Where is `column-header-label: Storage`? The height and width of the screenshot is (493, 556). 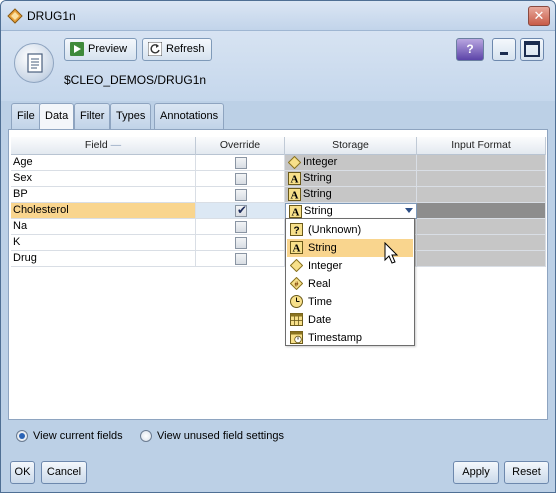
column-header-label: Storage is located at coordinates (350, 145).